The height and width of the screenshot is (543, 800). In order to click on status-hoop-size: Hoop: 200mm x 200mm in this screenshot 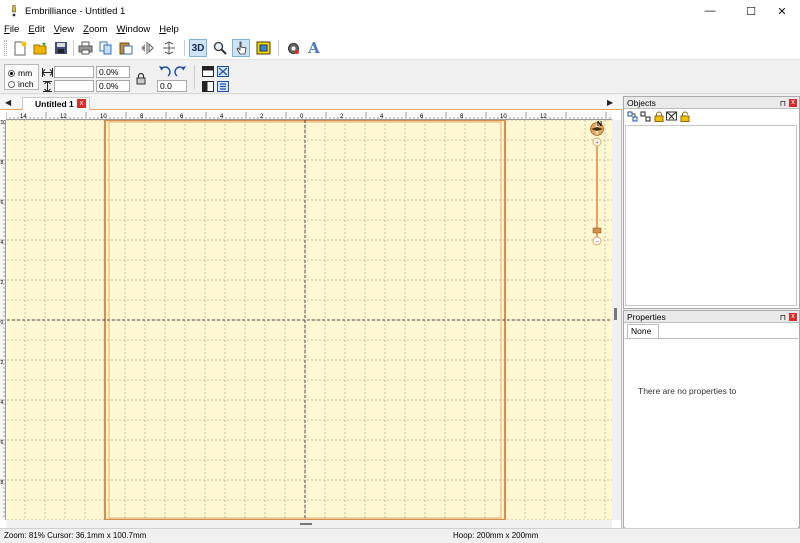, I will do `click(496, 535)`.